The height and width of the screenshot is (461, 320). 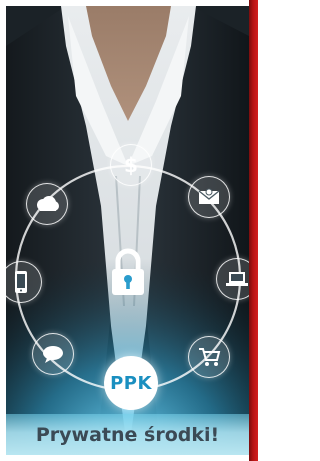 What do you see at coordinates (53, 354) in the screenshot?
I see `chat-bubble-icon` at bounding box center [53, 354].